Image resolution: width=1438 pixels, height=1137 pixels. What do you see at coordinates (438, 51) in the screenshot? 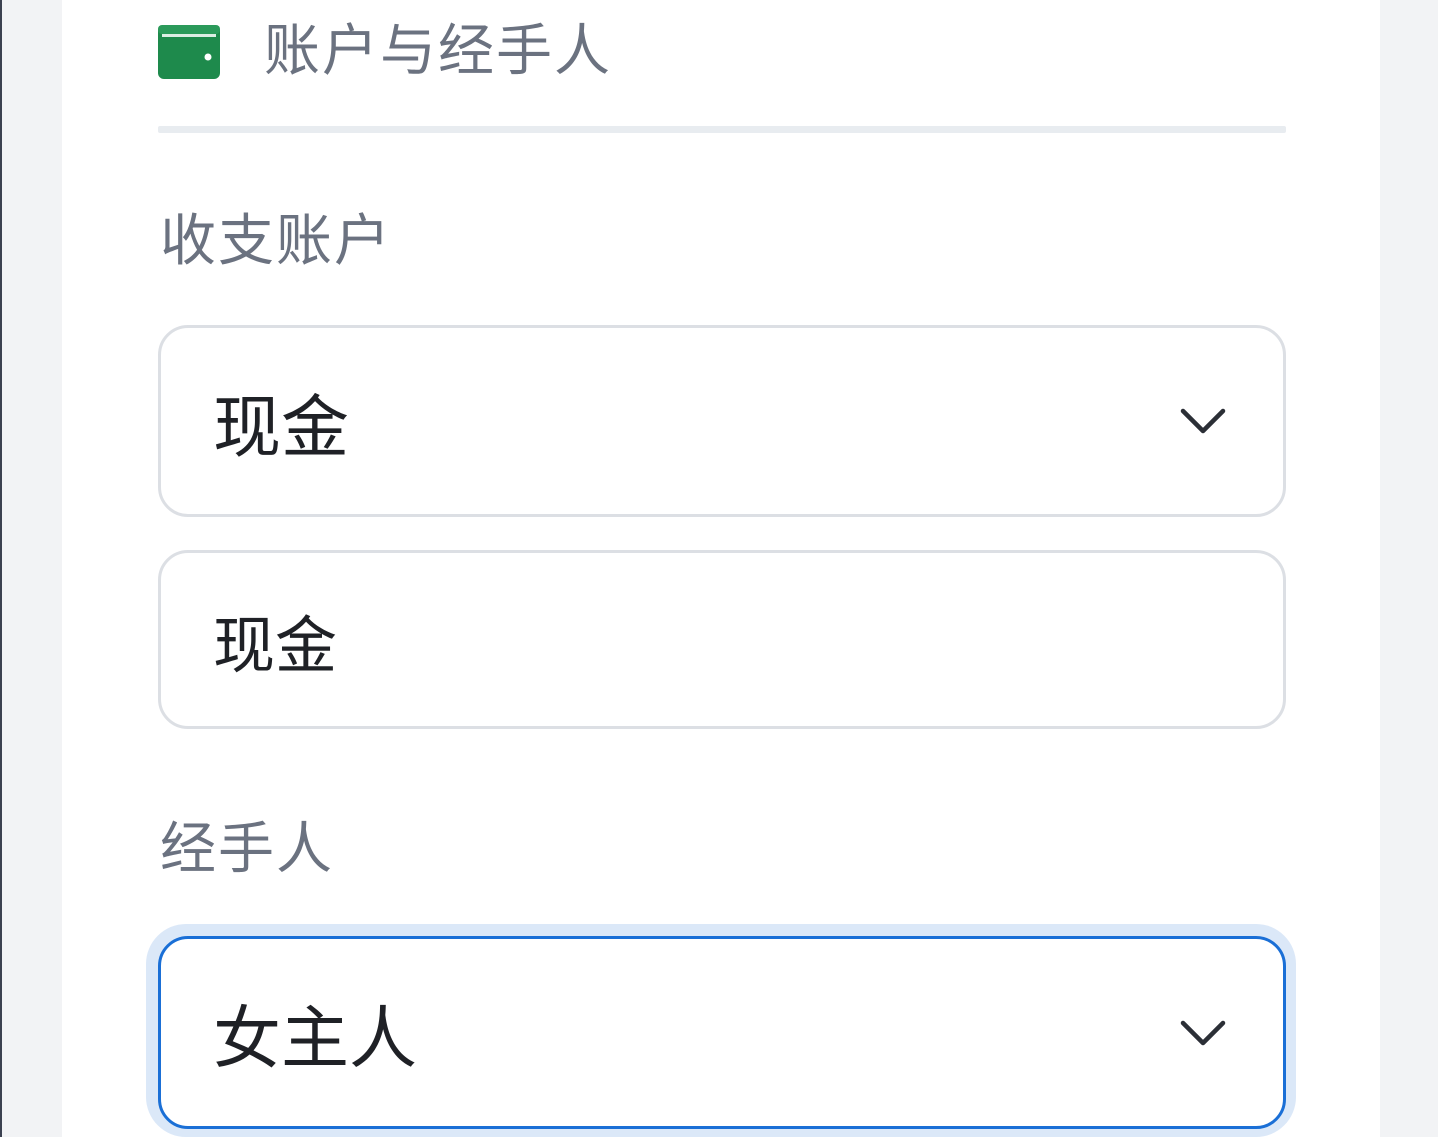
I see `section-title: 账户与经手人` at bounding box center [438, 51].